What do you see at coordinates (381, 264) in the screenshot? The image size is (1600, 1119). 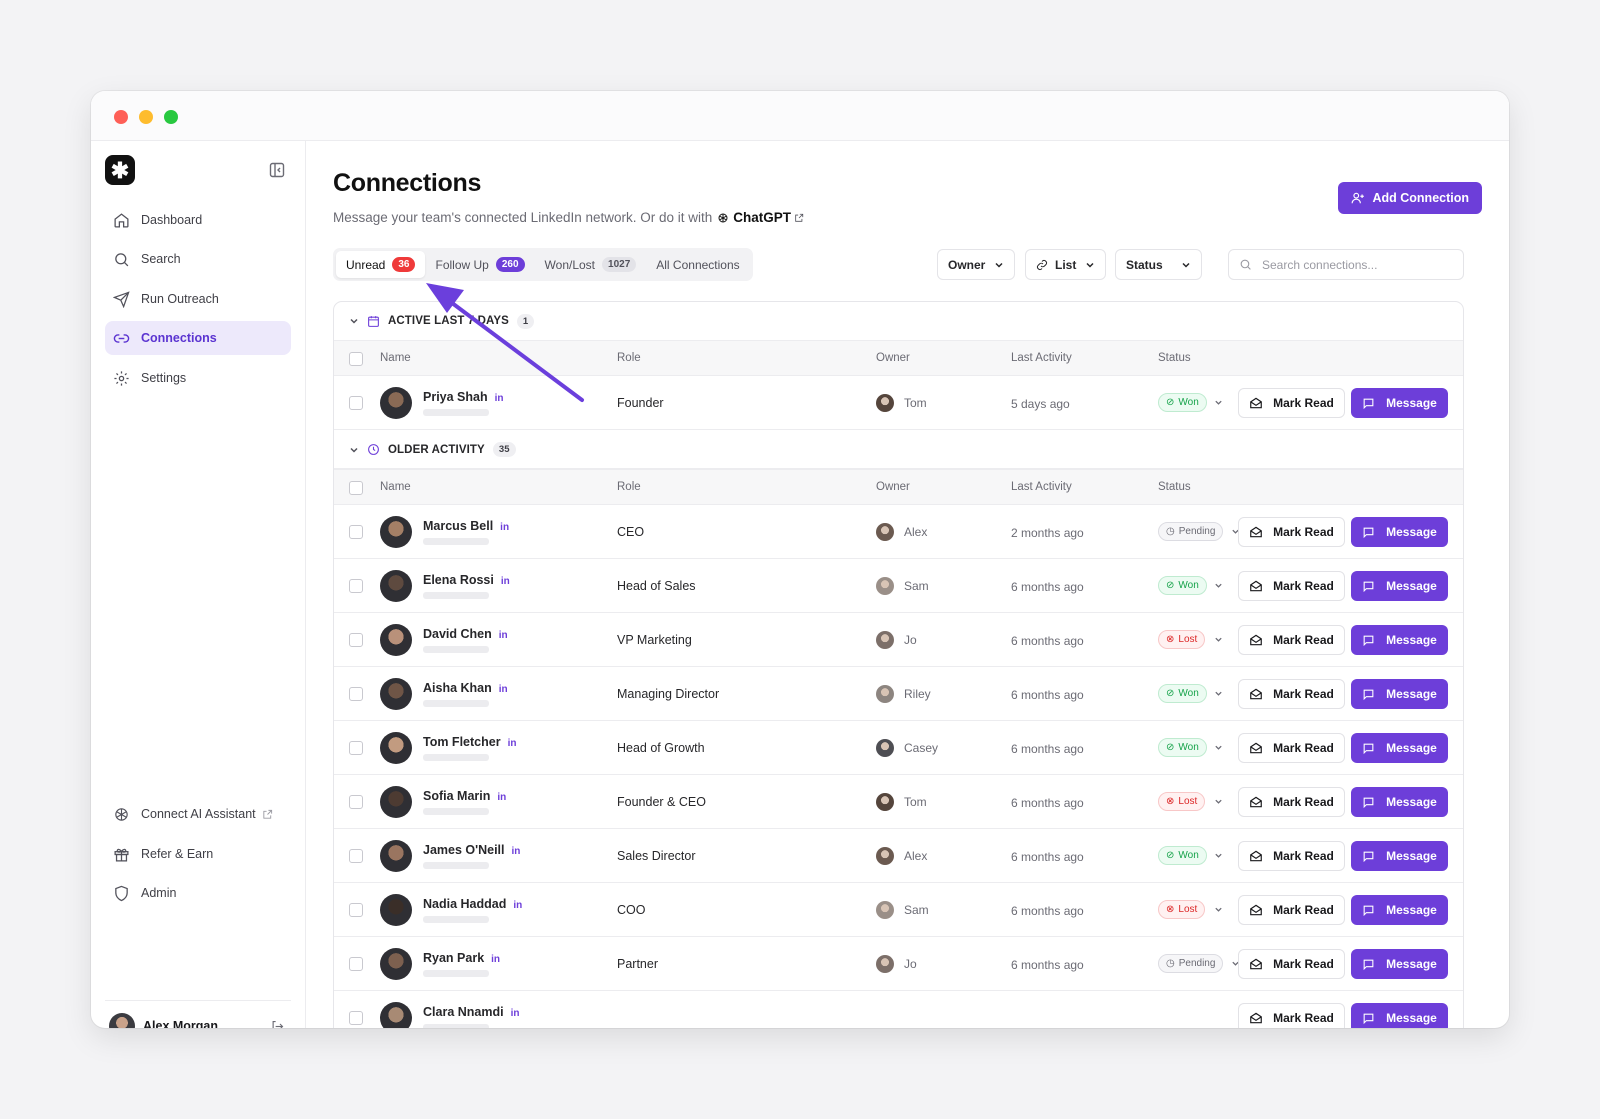 I see `tab-unread: Unread 36` at bounding box center [381, 264].